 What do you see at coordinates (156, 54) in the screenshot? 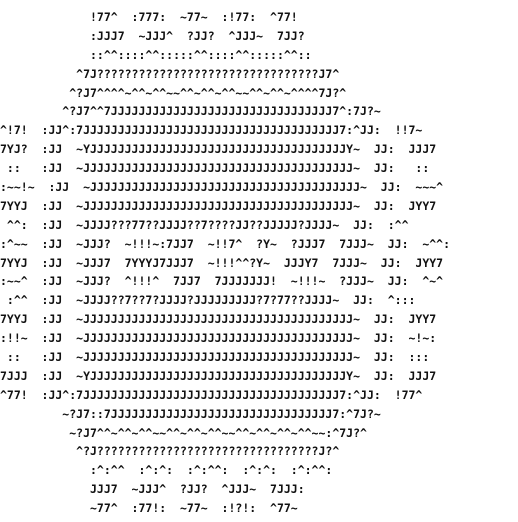
I see `art-line: ::^^::::^^:::::^^::::^^:::::^^::` at bounding box center [156, 54].